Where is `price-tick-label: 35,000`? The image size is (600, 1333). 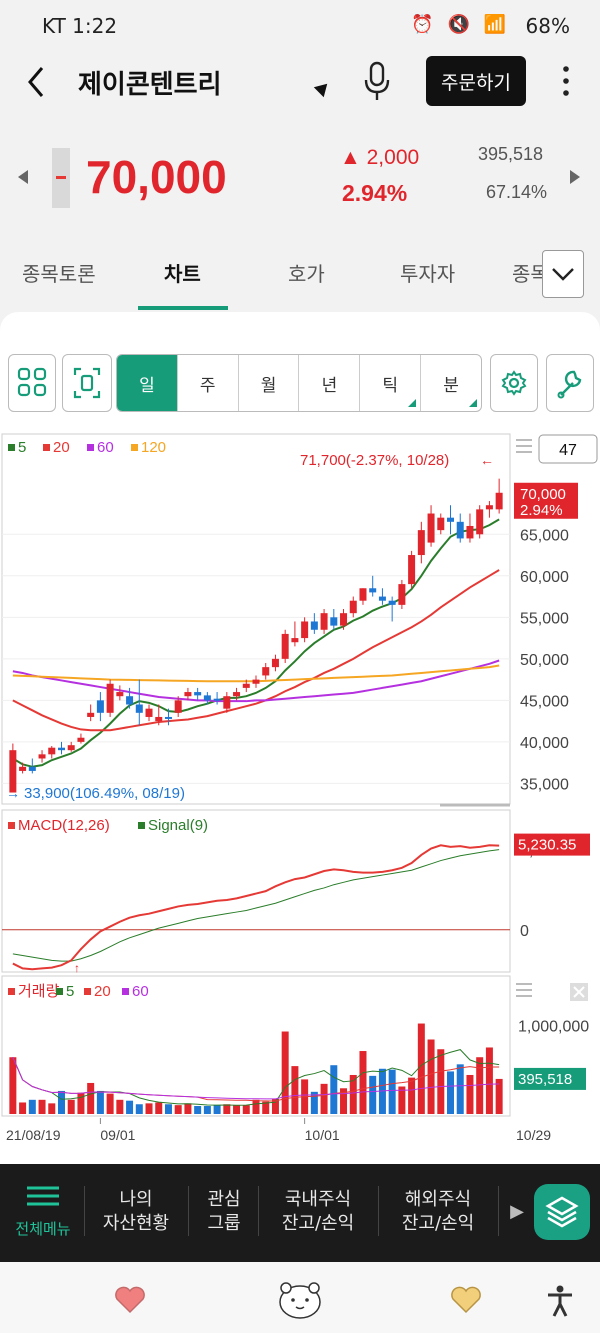 price-tick-label: 35,000 is located at coordinates (544, 784).